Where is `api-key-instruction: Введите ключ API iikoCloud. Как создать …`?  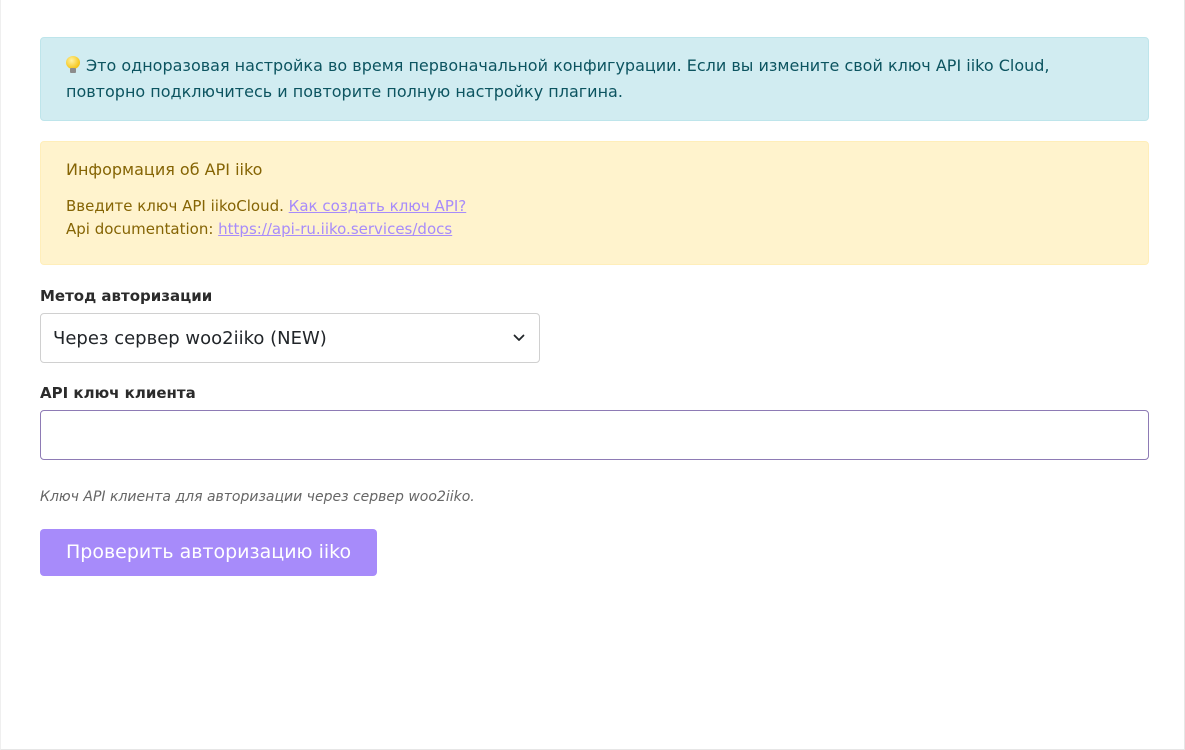 api-key-instruction: Введите ключ API iikoCloud. Как создать … is located at coordinates (594, 206).